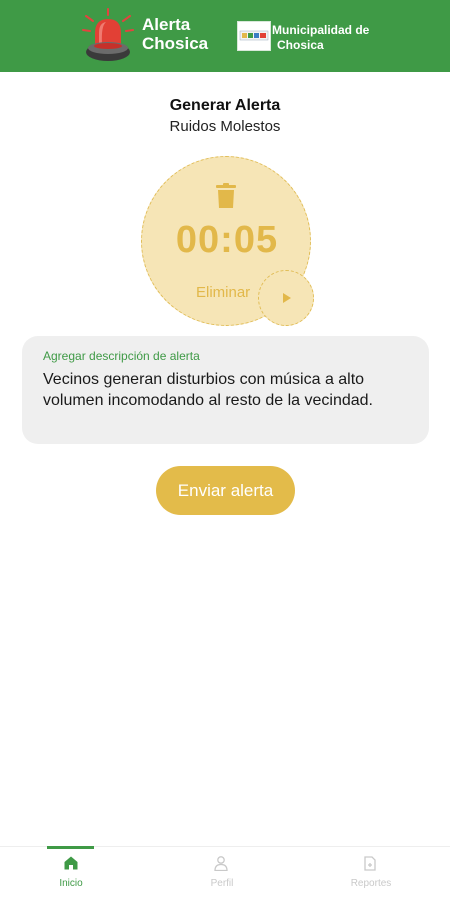 Image resolution: width=450 pixels, height=900 pixels. I want to click on nav-label-perfil: Perfil, so click(222, 883).